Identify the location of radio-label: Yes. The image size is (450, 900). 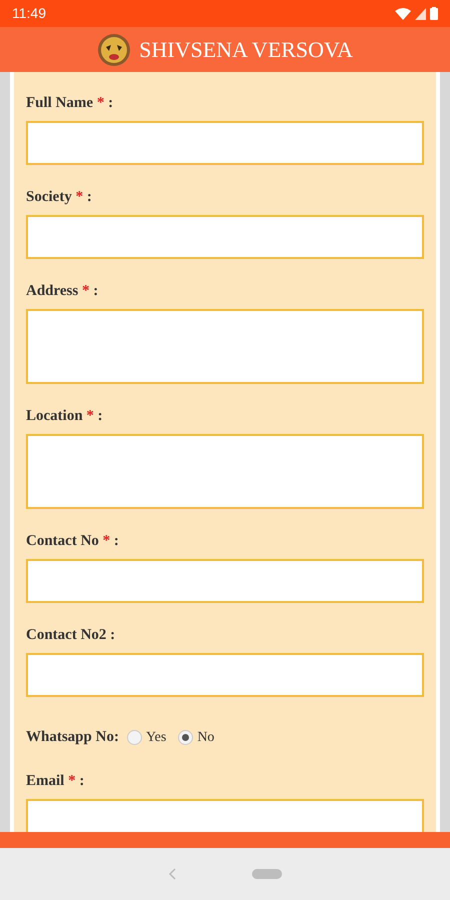
(156, 737).